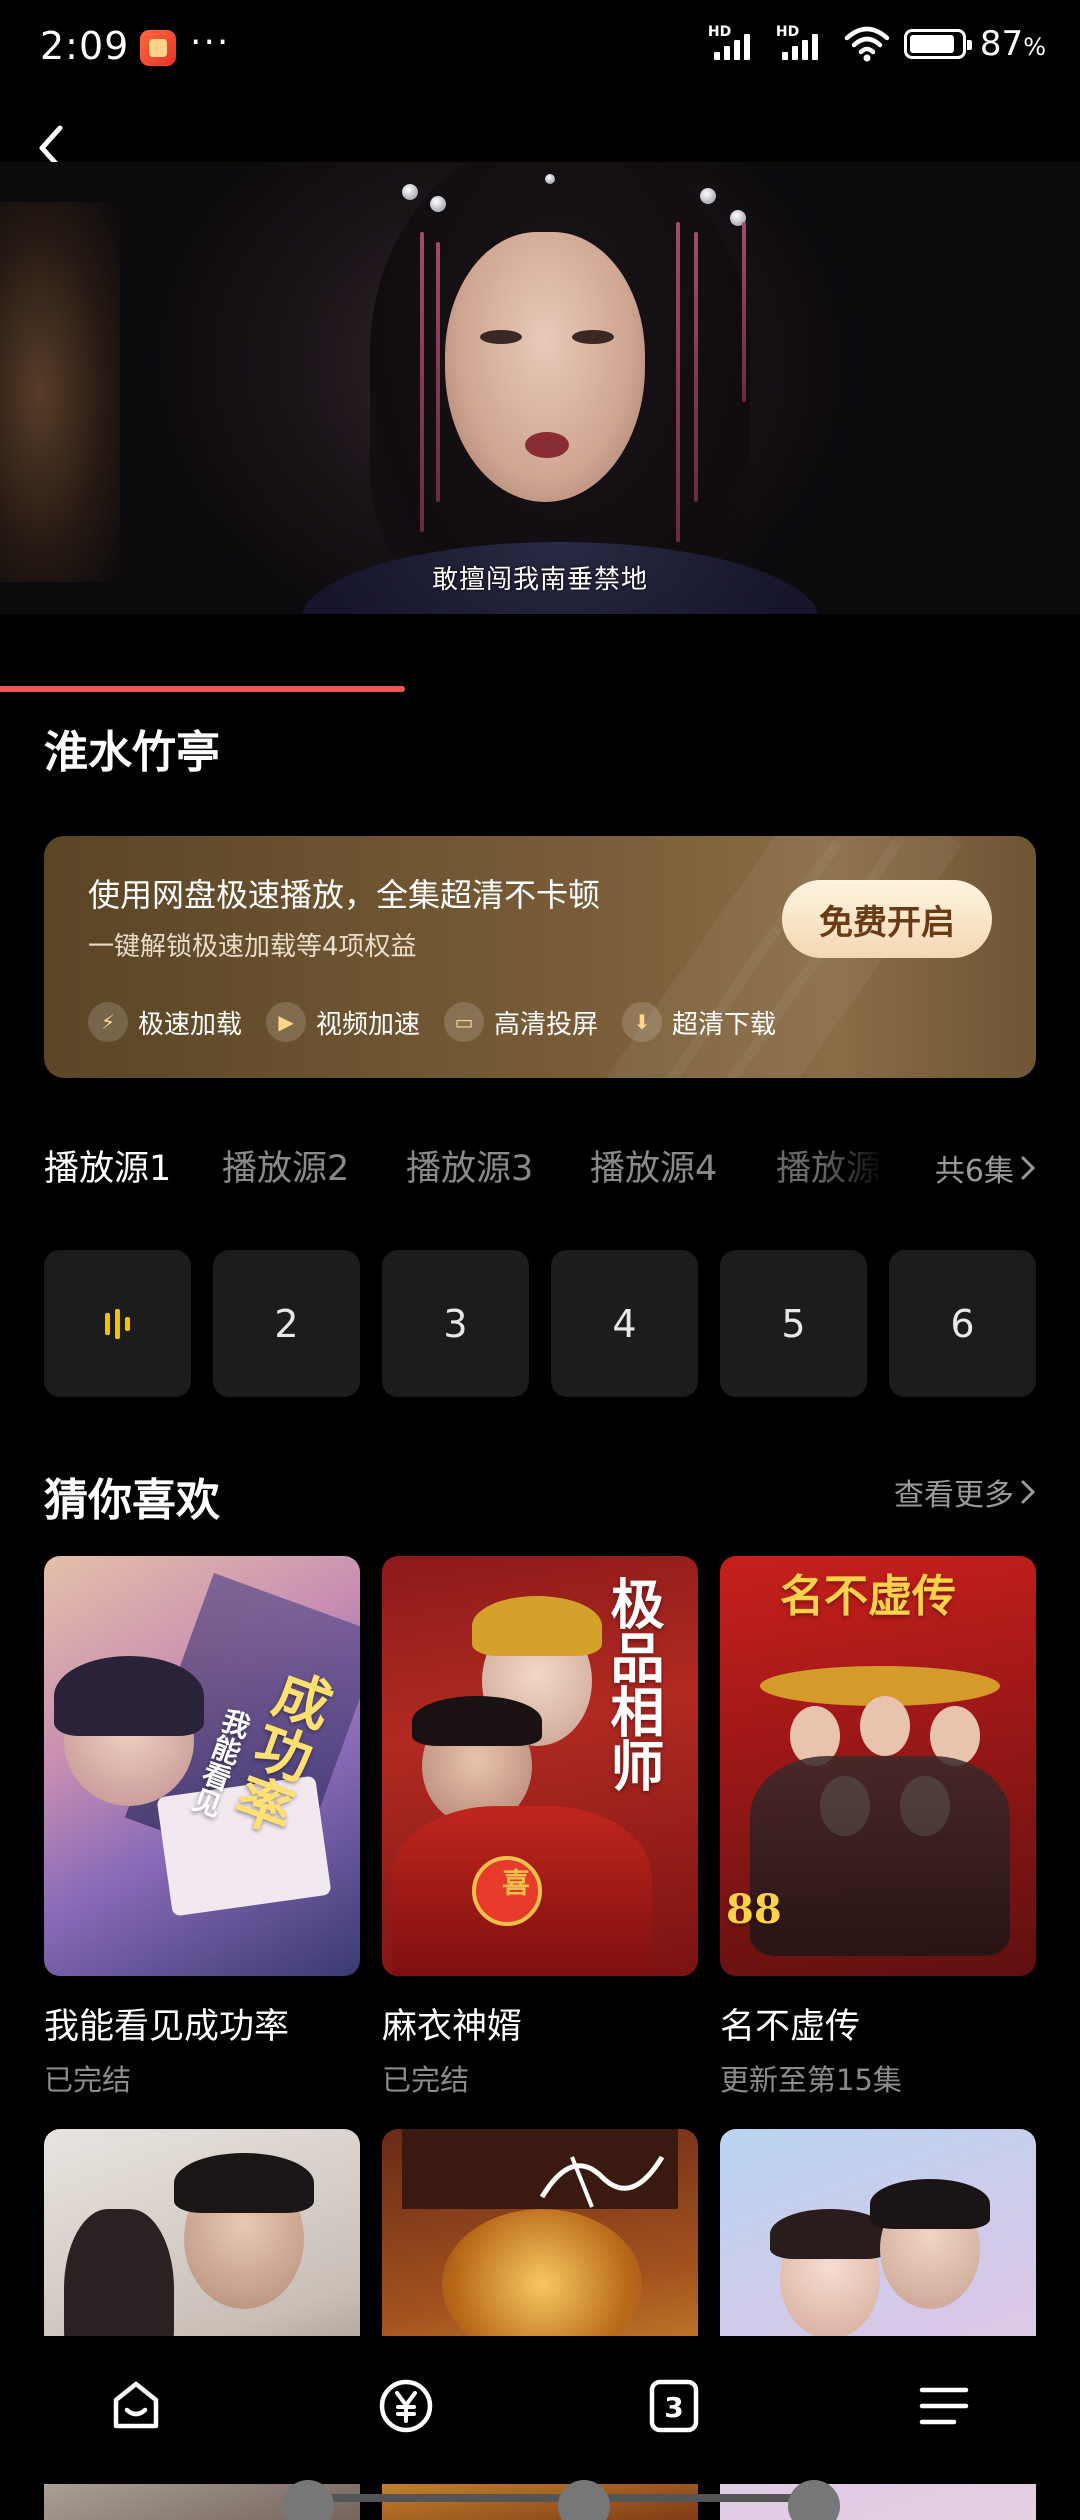 This screenshot has width=1080, height=2520. Describe the element at coordinates (540, 1766) in the screenshot. I see `poster-image: 极品相师 喜` at that location.